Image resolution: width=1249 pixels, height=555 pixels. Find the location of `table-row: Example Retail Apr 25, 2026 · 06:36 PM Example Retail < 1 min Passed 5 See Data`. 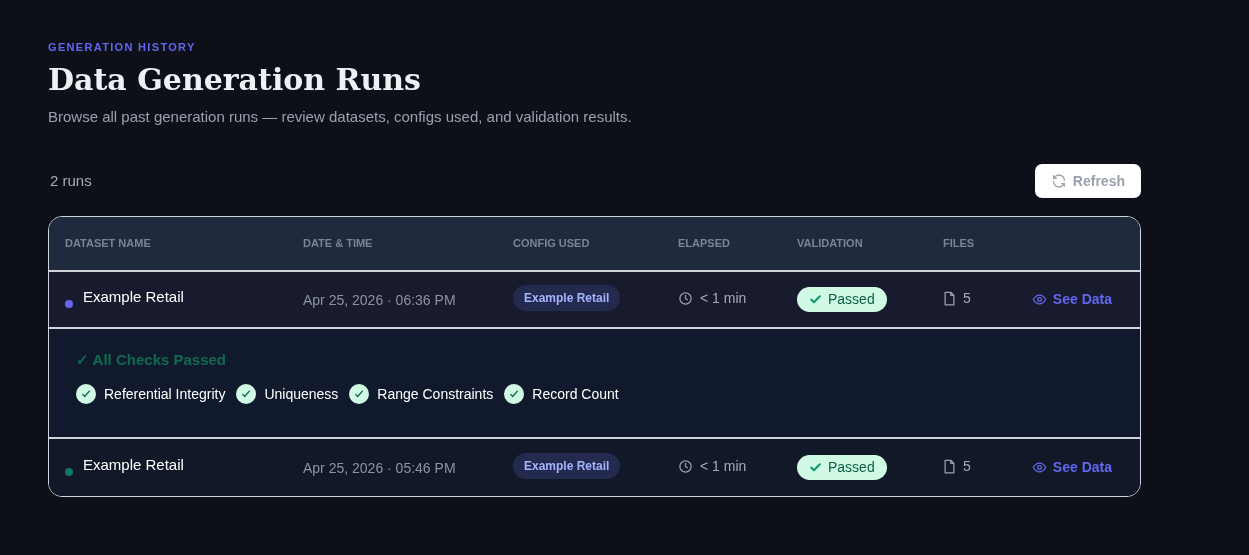

table-row: Example Retail Apr 25, 2026 · 06:36 PM Example Retail < 1 min Passed 5 See Data is located at coordinates (594, 300).